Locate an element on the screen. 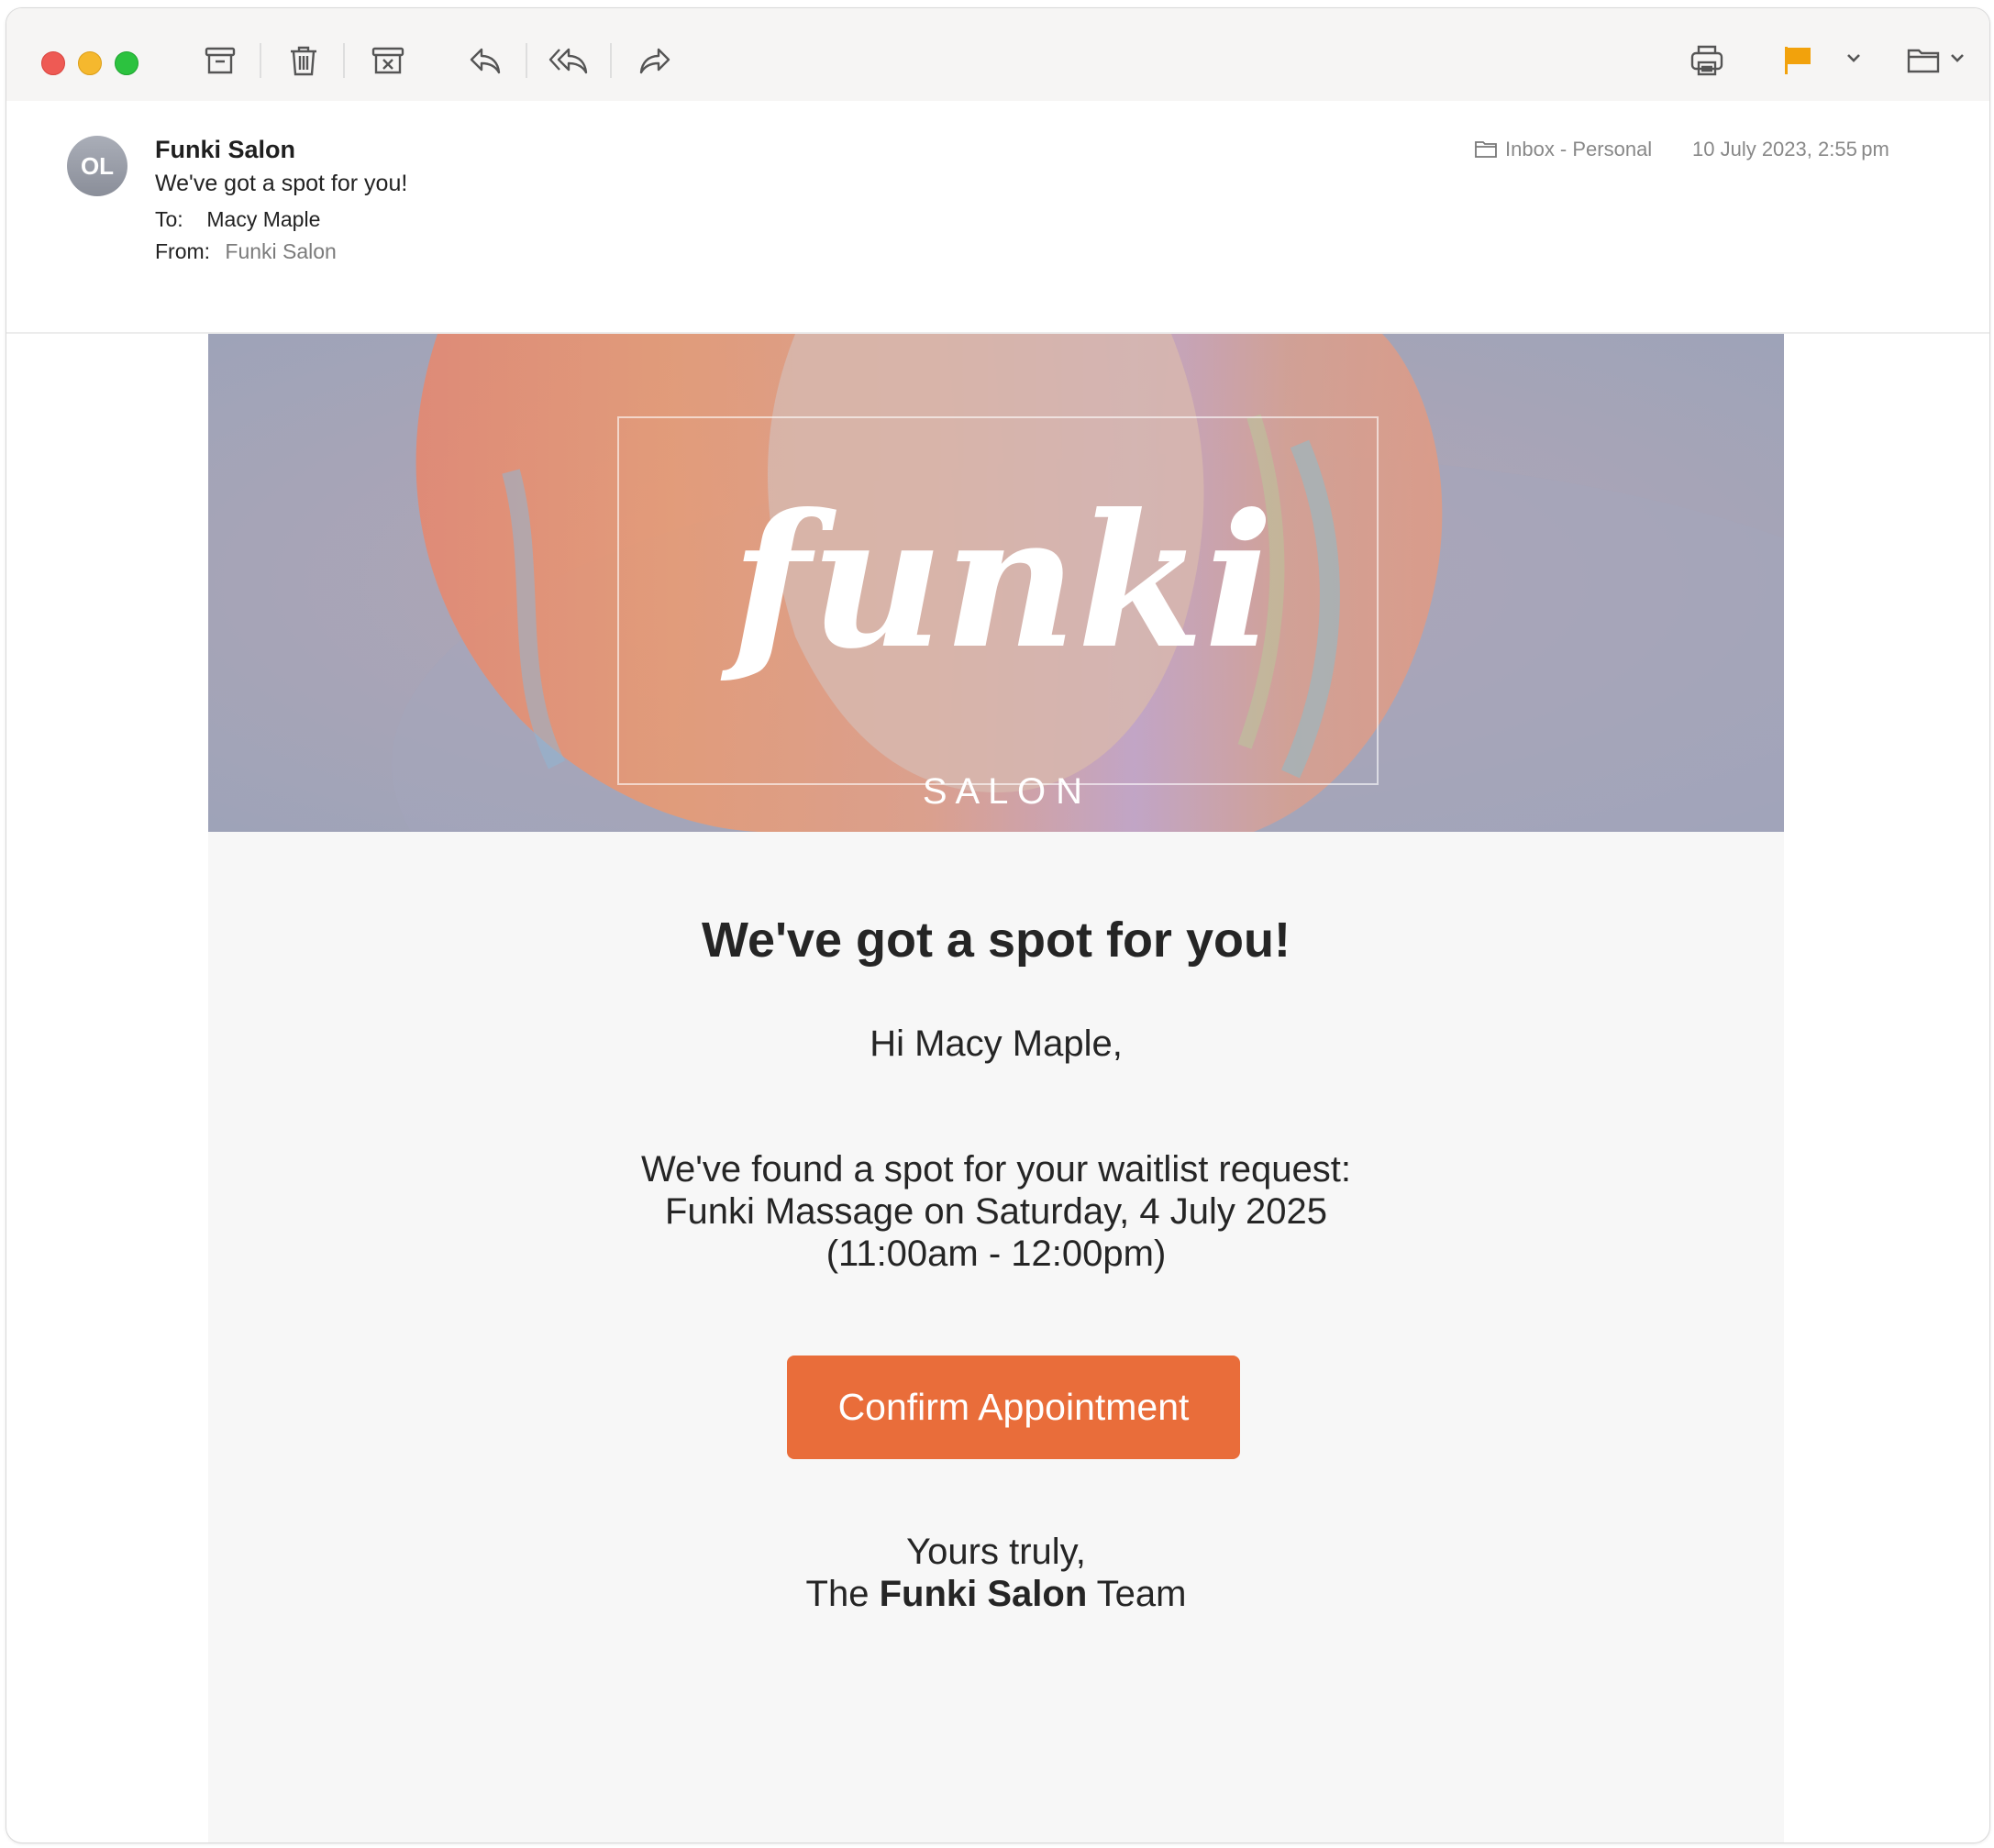  forward-button is located at coordinates (655, 61).